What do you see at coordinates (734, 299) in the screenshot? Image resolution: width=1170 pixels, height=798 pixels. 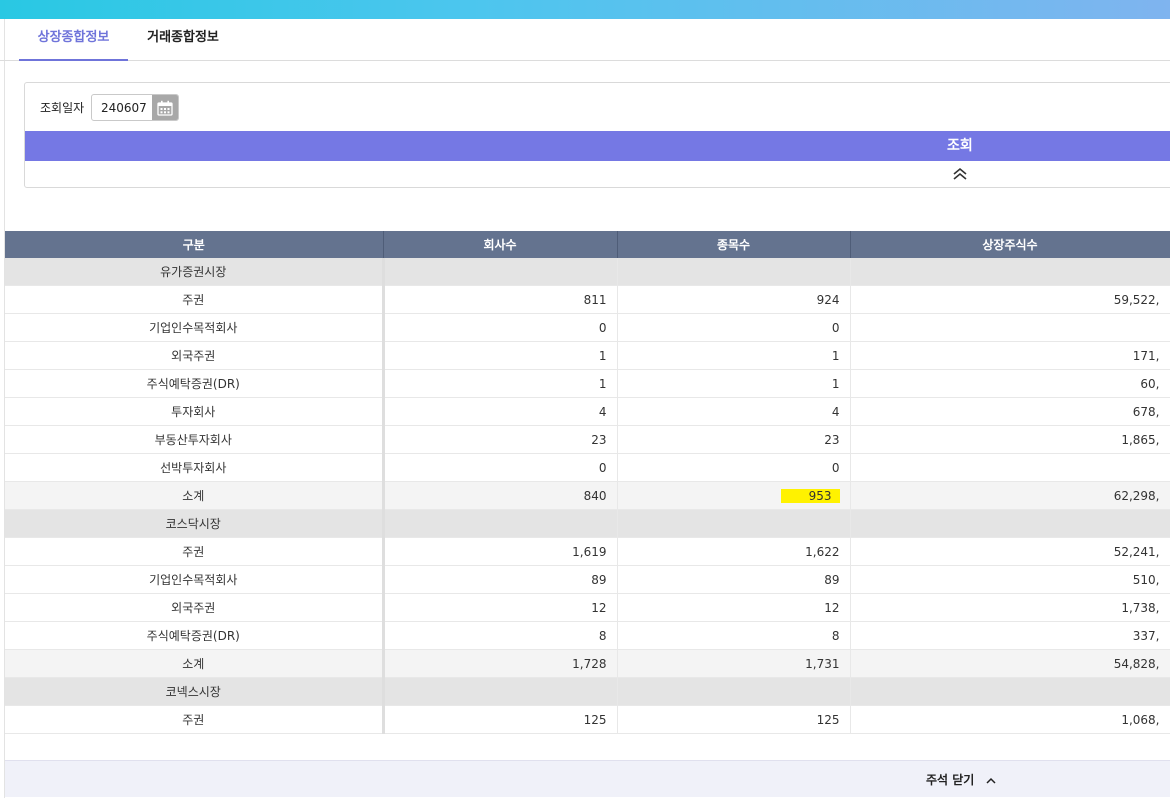 I see `row-value-cell: 924` at bounding box center [734, 299].